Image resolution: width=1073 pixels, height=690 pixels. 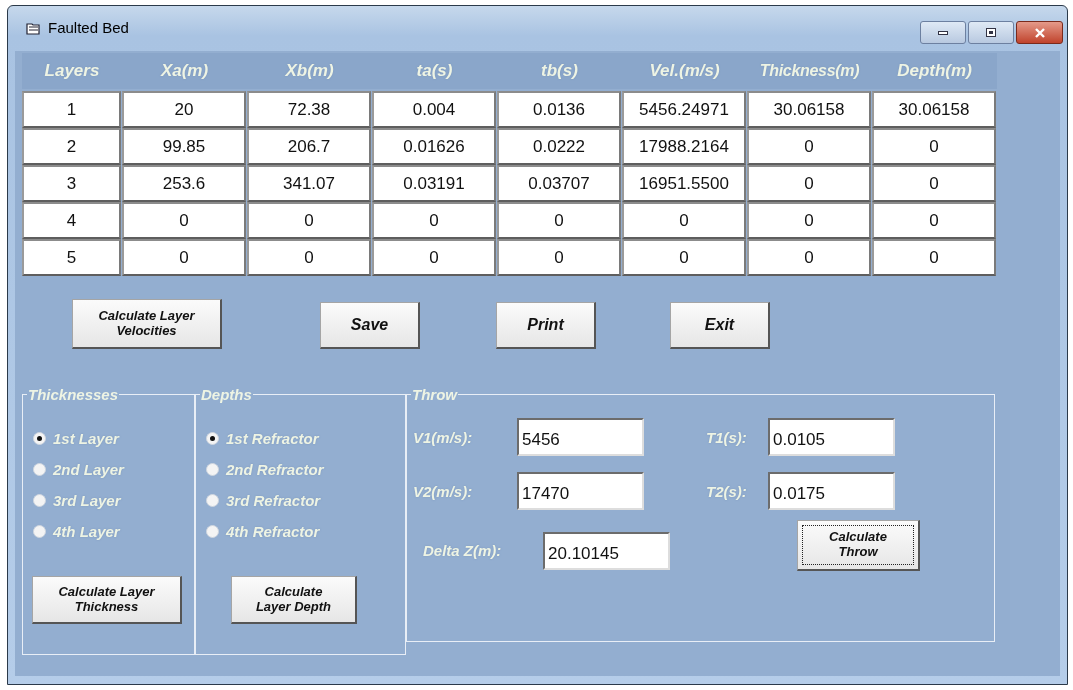 I want to click on close-icon, so click(x=1039, y=32).